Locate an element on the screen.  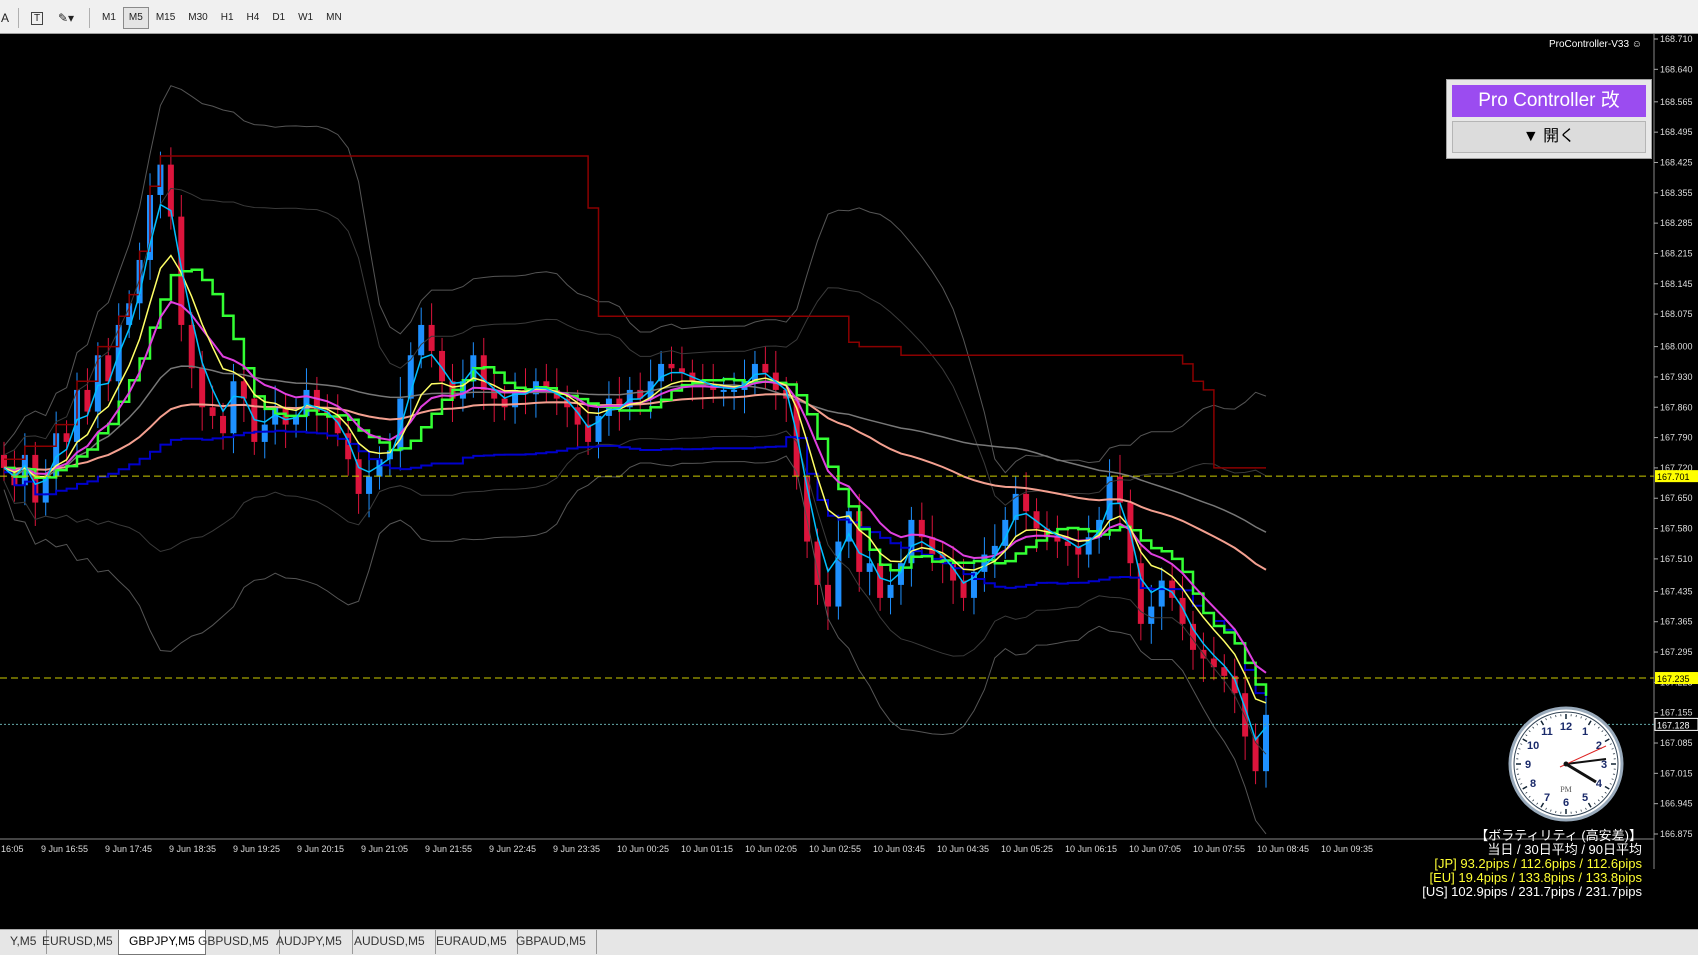
price-tick-label: 168.145 is located at coordinates (1676, 284).